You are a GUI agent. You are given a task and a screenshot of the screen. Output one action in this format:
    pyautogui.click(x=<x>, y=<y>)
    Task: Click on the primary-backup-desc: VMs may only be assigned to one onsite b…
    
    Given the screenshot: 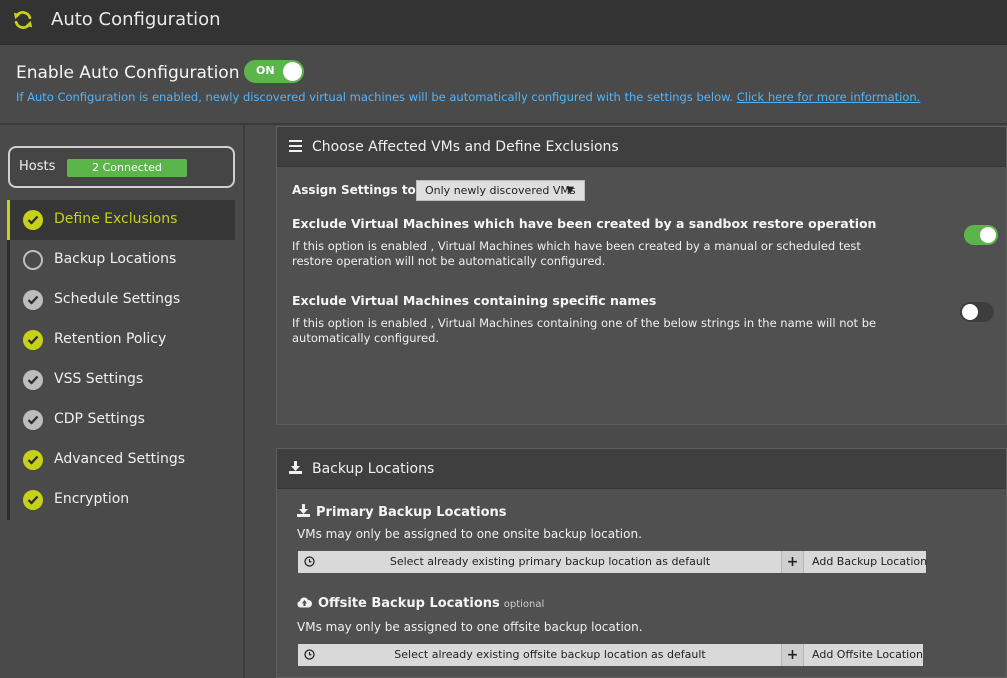 What is the action you would take?
    pyautogui.click(x=469, y=534)
    